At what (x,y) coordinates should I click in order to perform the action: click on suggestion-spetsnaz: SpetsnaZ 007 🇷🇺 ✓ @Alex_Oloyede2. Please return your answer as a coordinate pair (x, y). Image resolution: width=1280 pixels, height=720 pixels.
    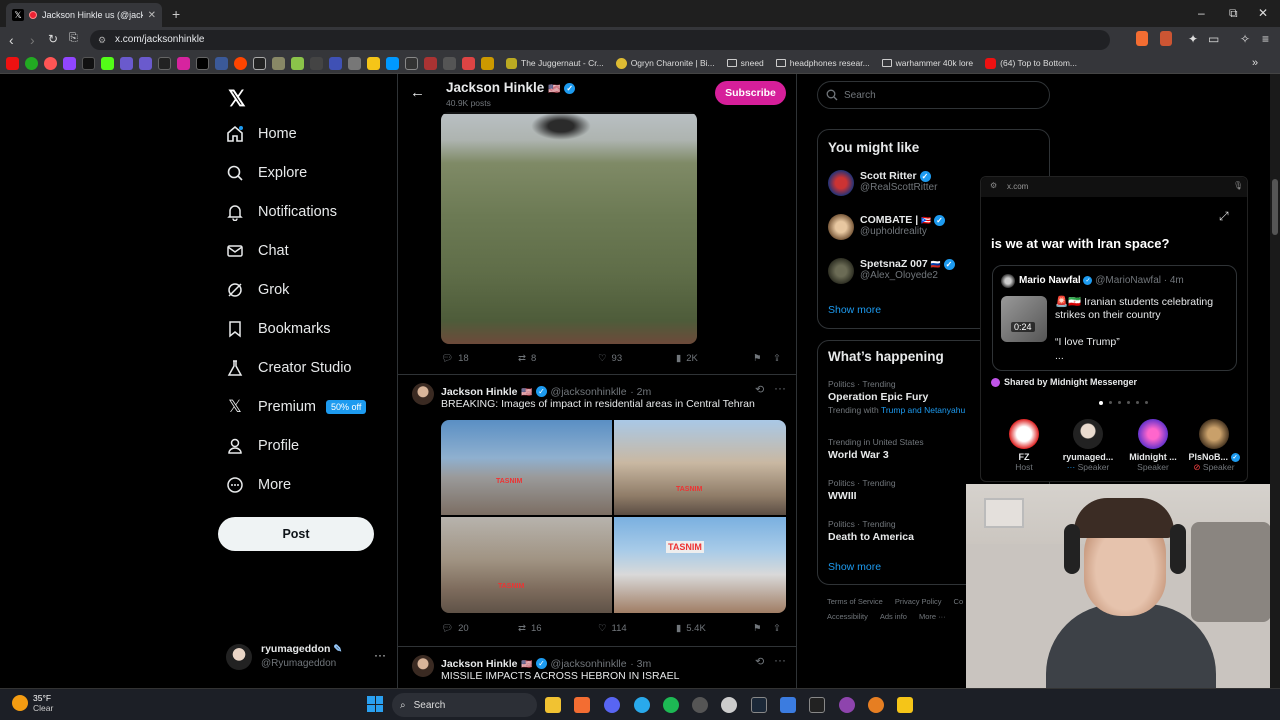
    Looking at the image, I should click on (891, 271).